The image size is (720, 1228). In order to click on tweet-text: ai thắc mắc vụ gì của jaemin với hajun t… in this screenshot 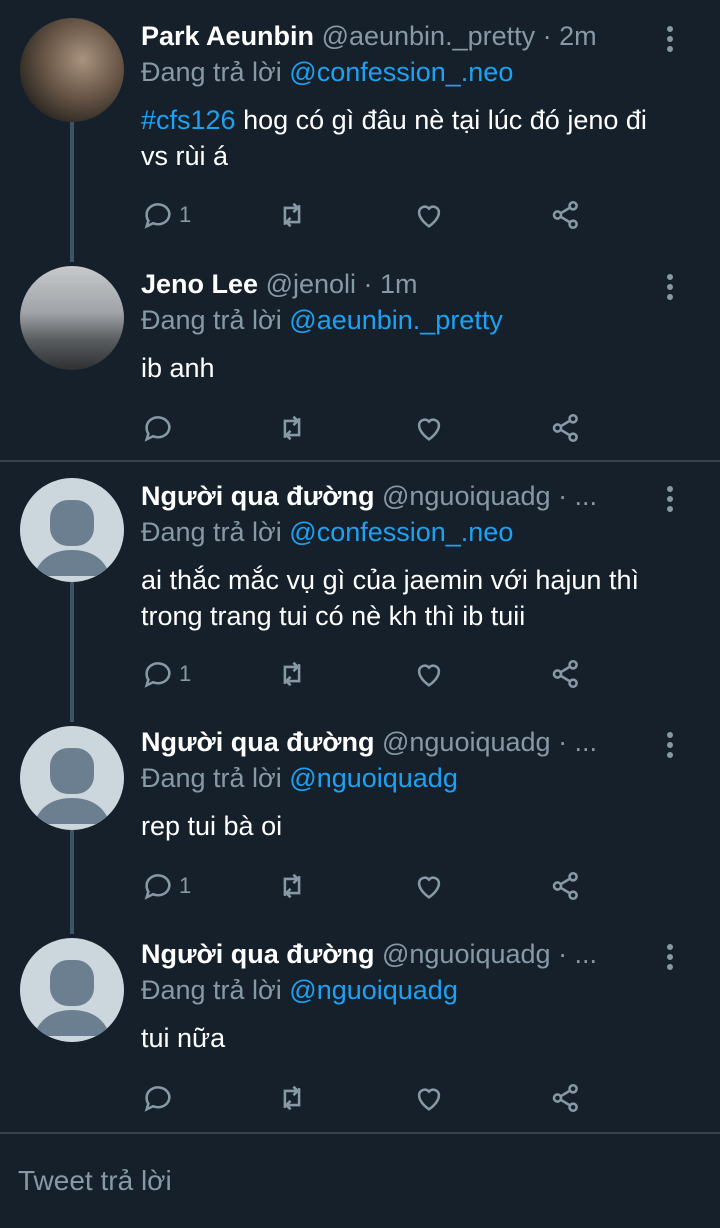, I will do `click(410, 598)`.